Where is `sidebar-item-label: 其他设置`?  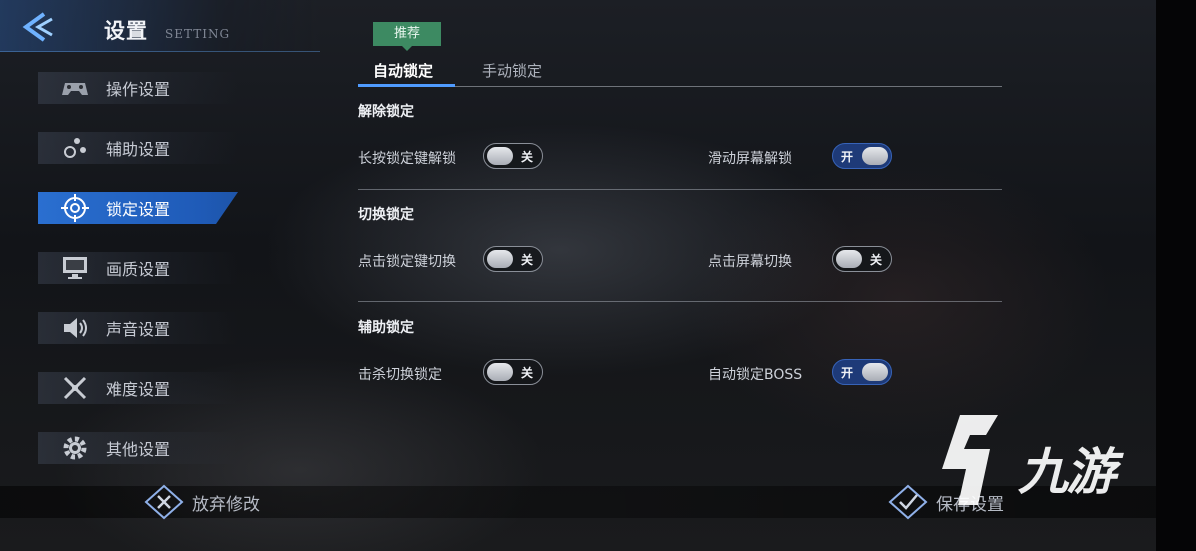
sidebar-item-label: 其他设置 is located at coordinates (138, 449).